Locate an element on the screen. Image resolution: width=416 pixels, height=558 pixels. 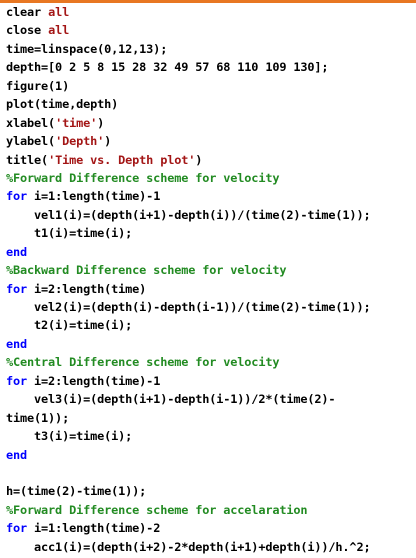
code-token-code: i=1:length(time)-1 is located at coordinates (94, 196).